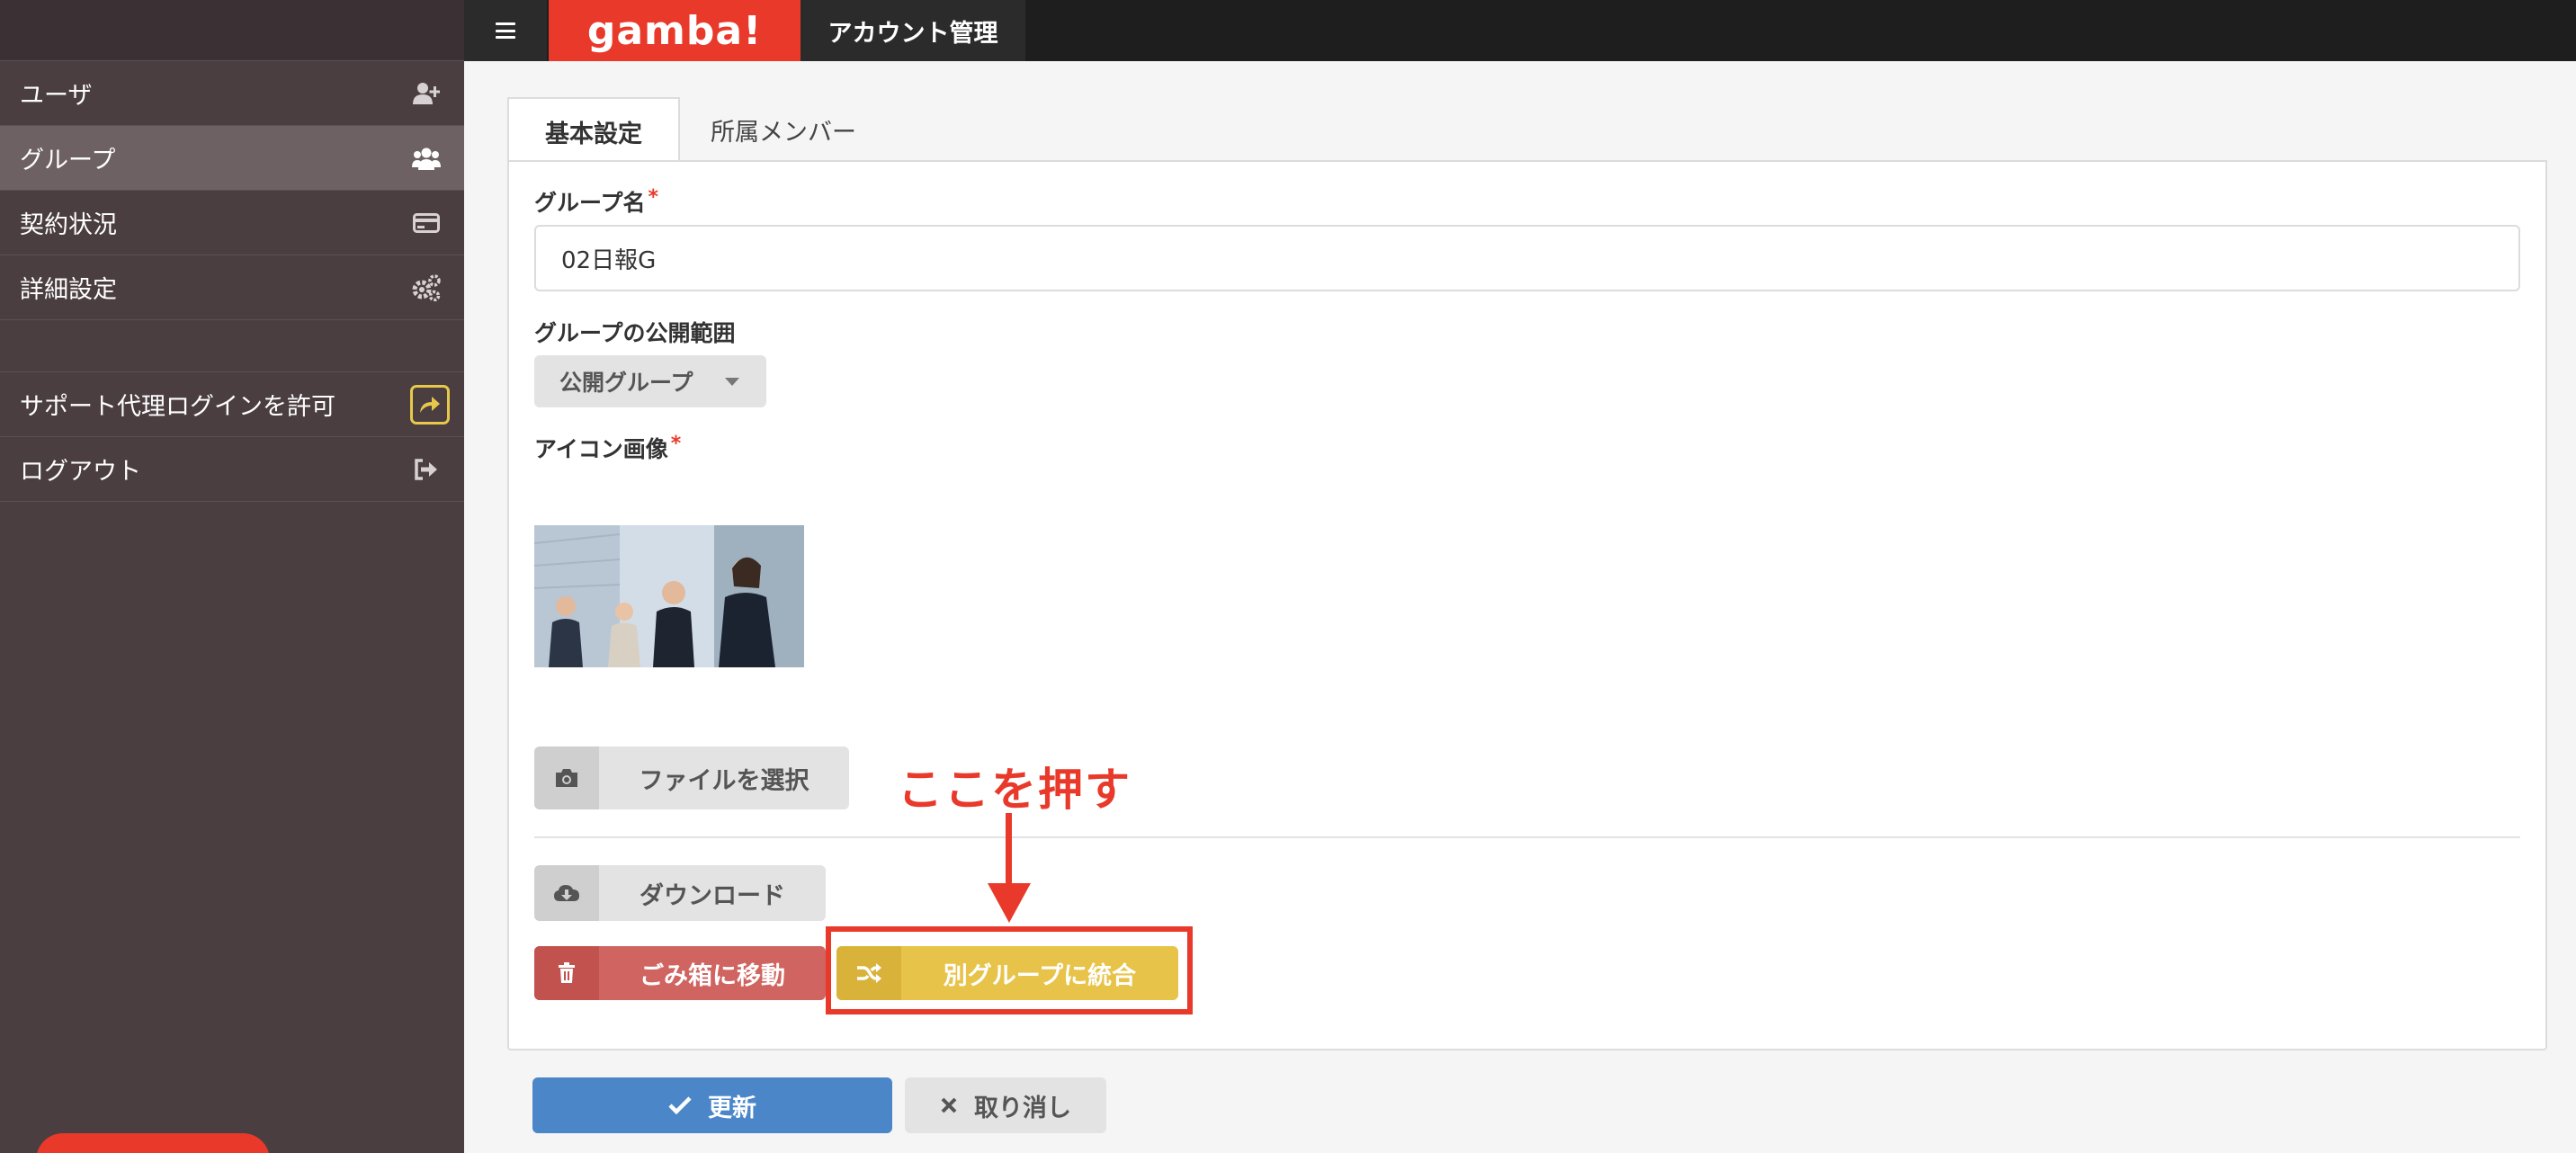 The image size is (2576, 1153). I want to click on annotation-arrow-head, so click(1009, 903).